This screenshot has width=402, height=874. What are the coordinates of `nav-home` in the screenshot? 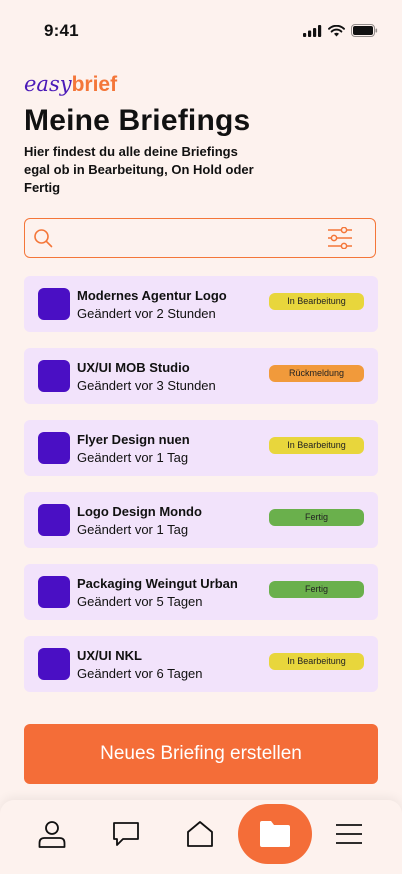 It's located at (200, 834).